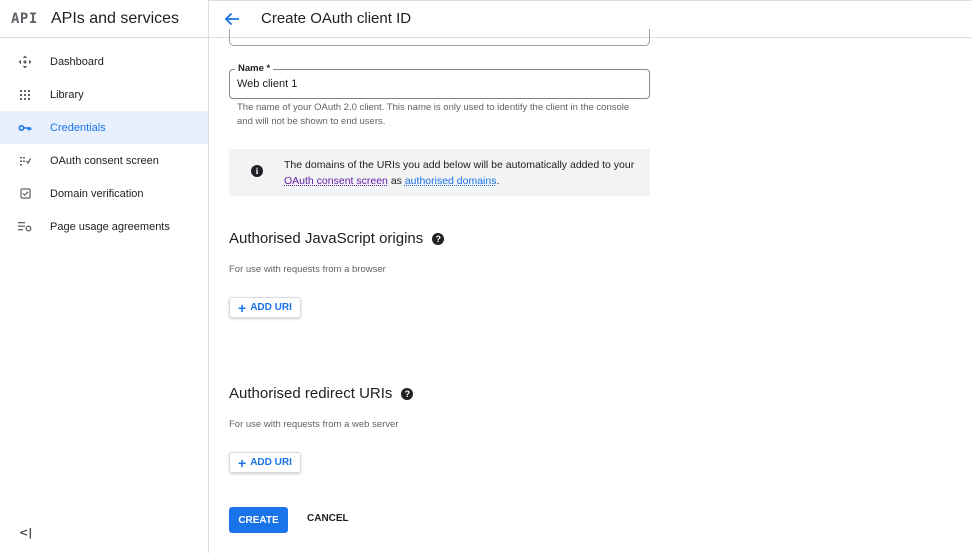 The width and height of the screenshot is (971, 553). What do you see at coordinates (97, 193) in the screenshot?
I see `sidebar-item-label: Domain verification` at bounding box center [97, 193].